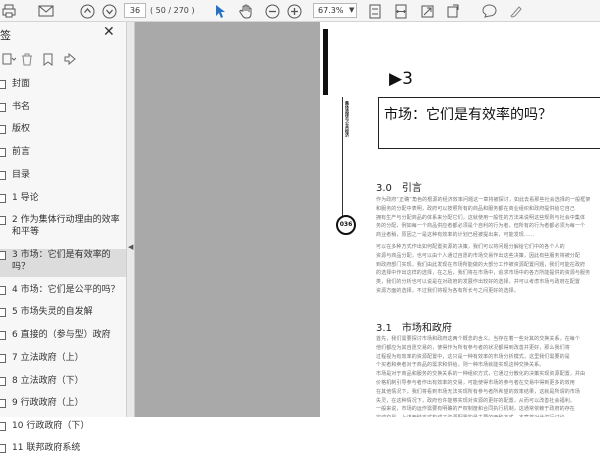 The image size is (600, 456). I want to click on rotate-icon, so click(453, 11).